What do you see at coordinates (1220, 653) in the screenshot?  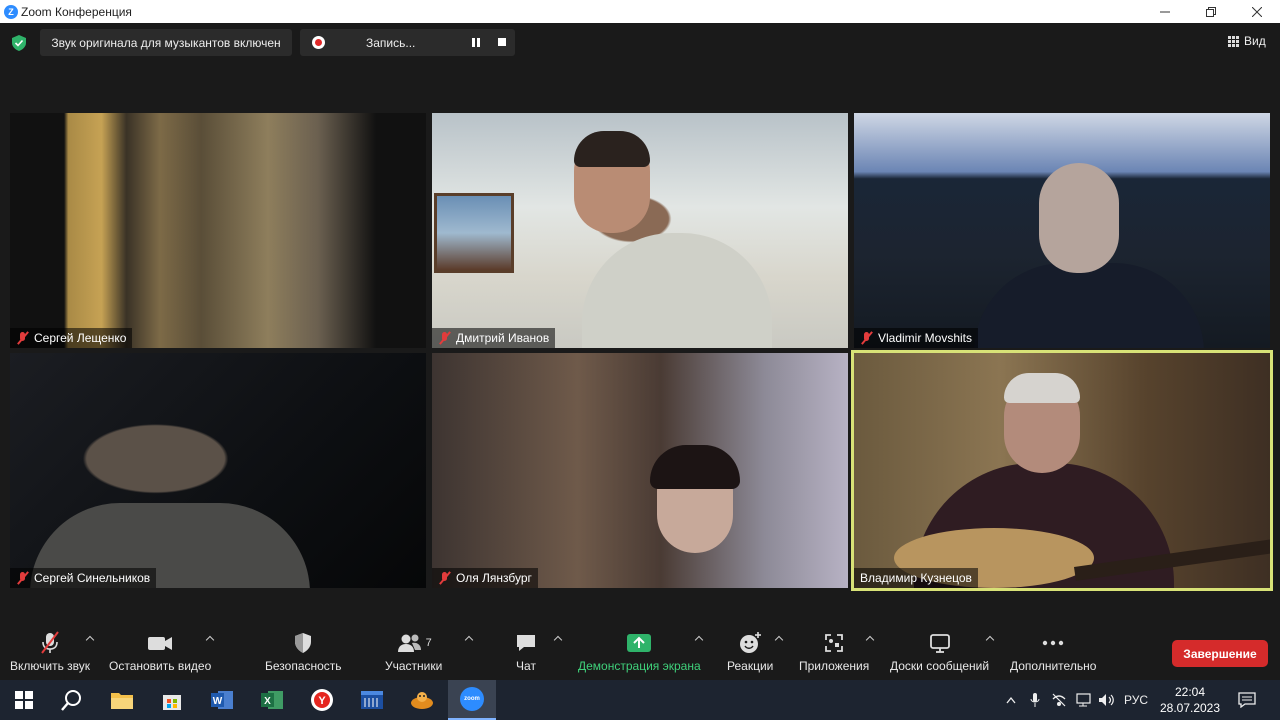 I see `end-meeting-button: Завершение` at bounding box center [1220, 653].